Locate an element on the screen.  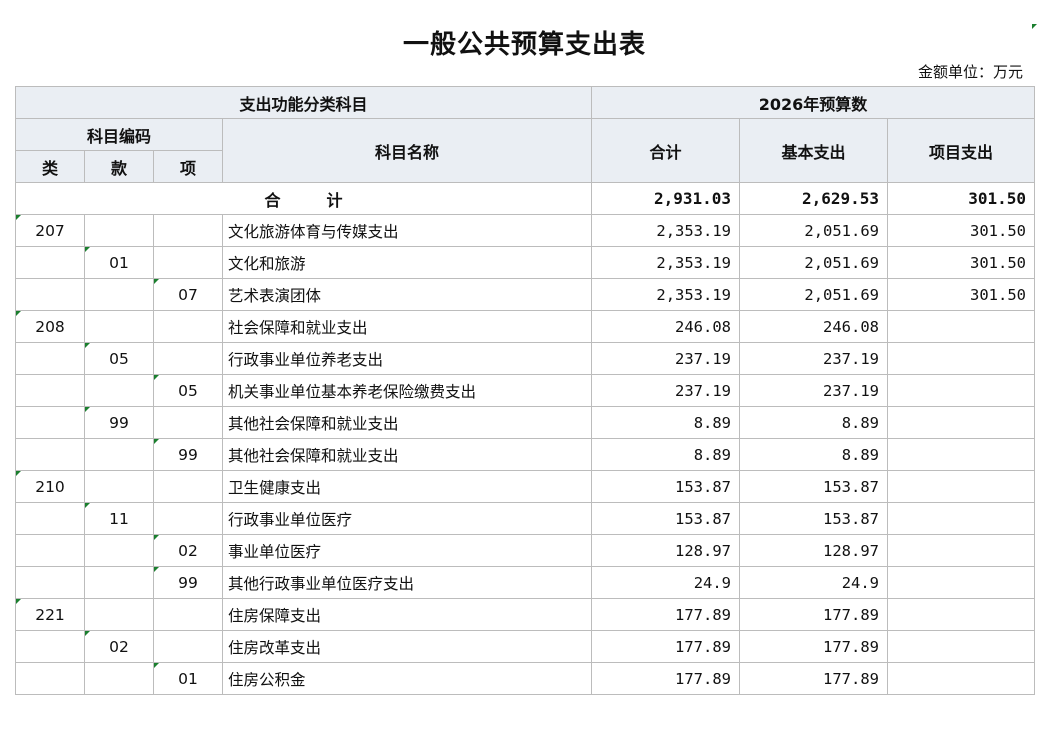
code-xiang-cell: 02 is located at coordinates (188, 550).